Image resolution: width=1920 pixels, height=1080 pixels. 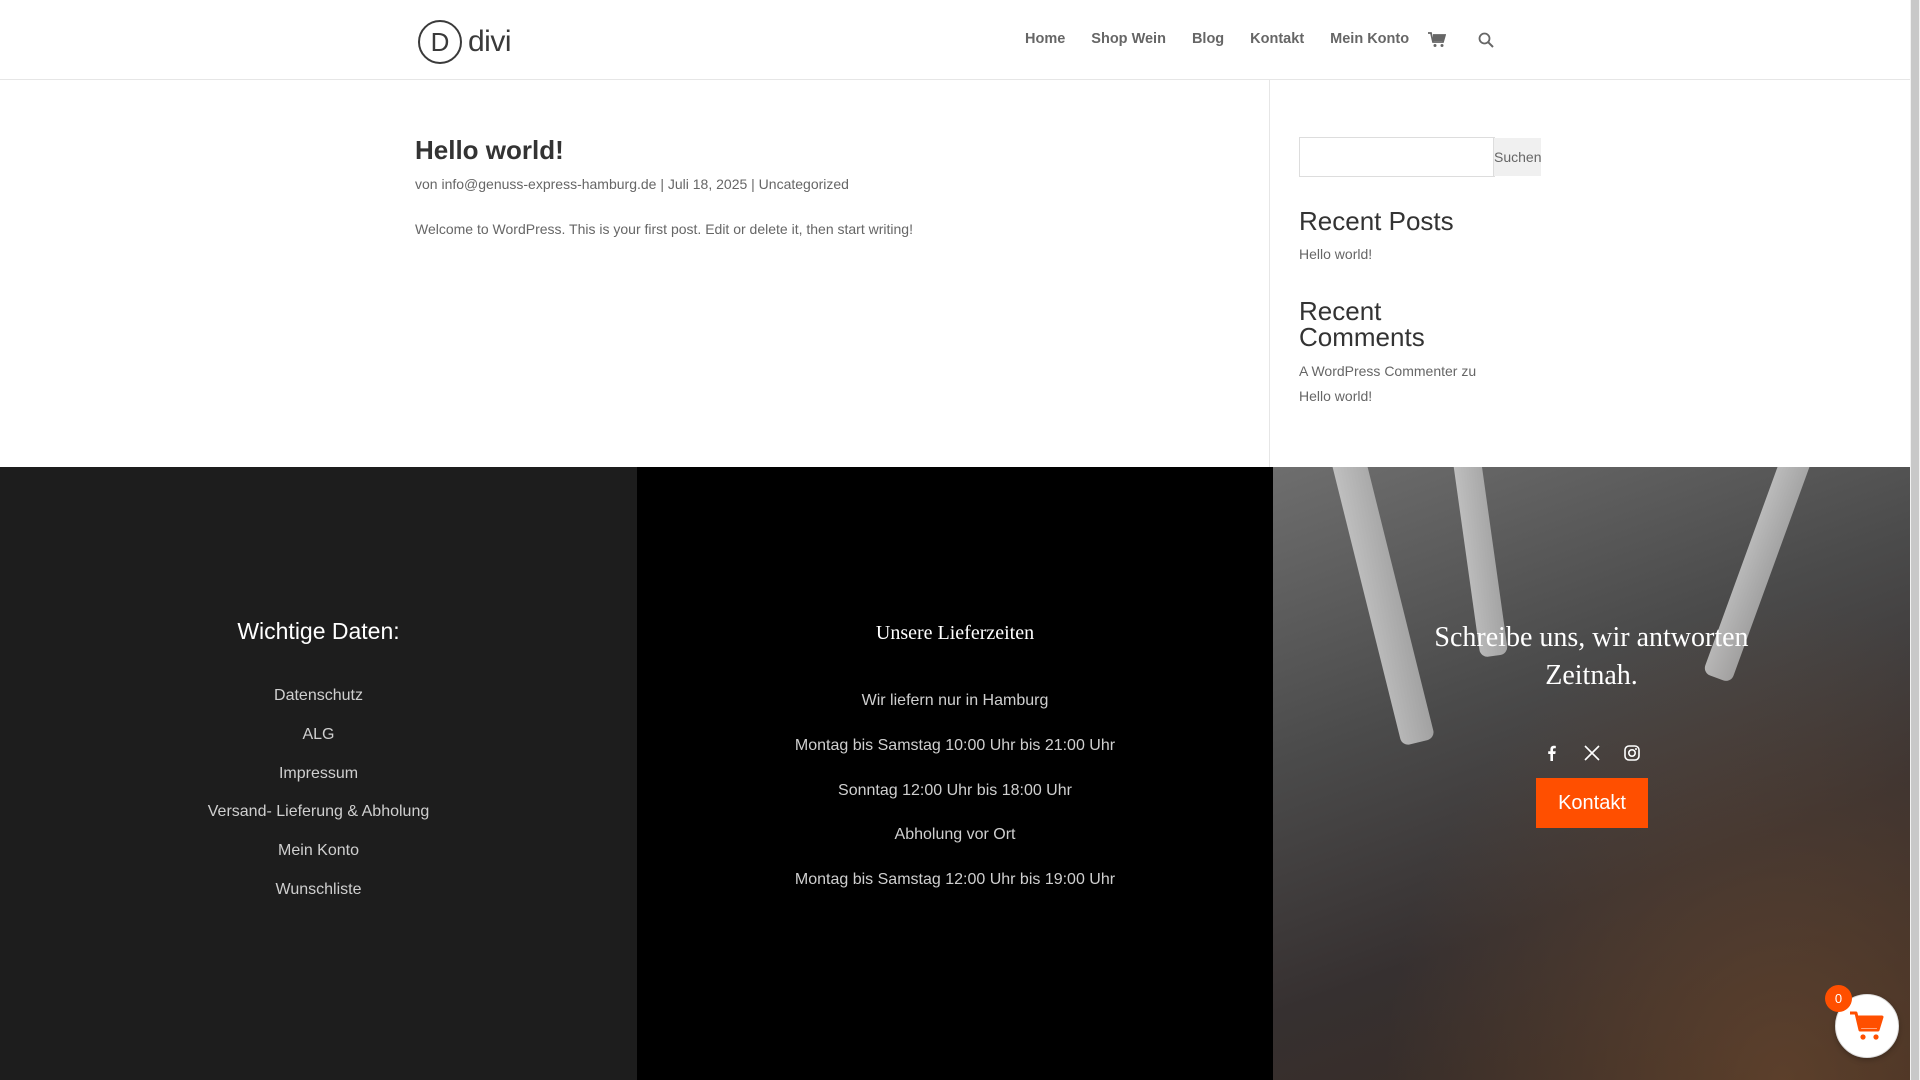 I want to click on post-title: Hello world!, so click(x=489, y=150).